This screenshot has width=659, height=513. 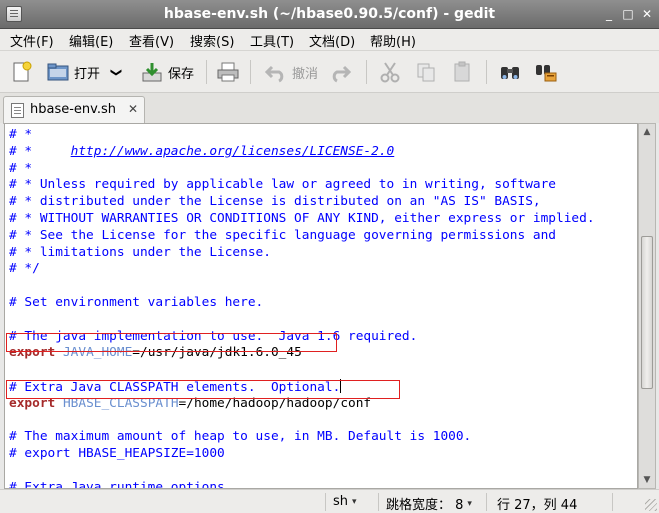 I want to click on scissors-icon, so click(x=390, y=72).